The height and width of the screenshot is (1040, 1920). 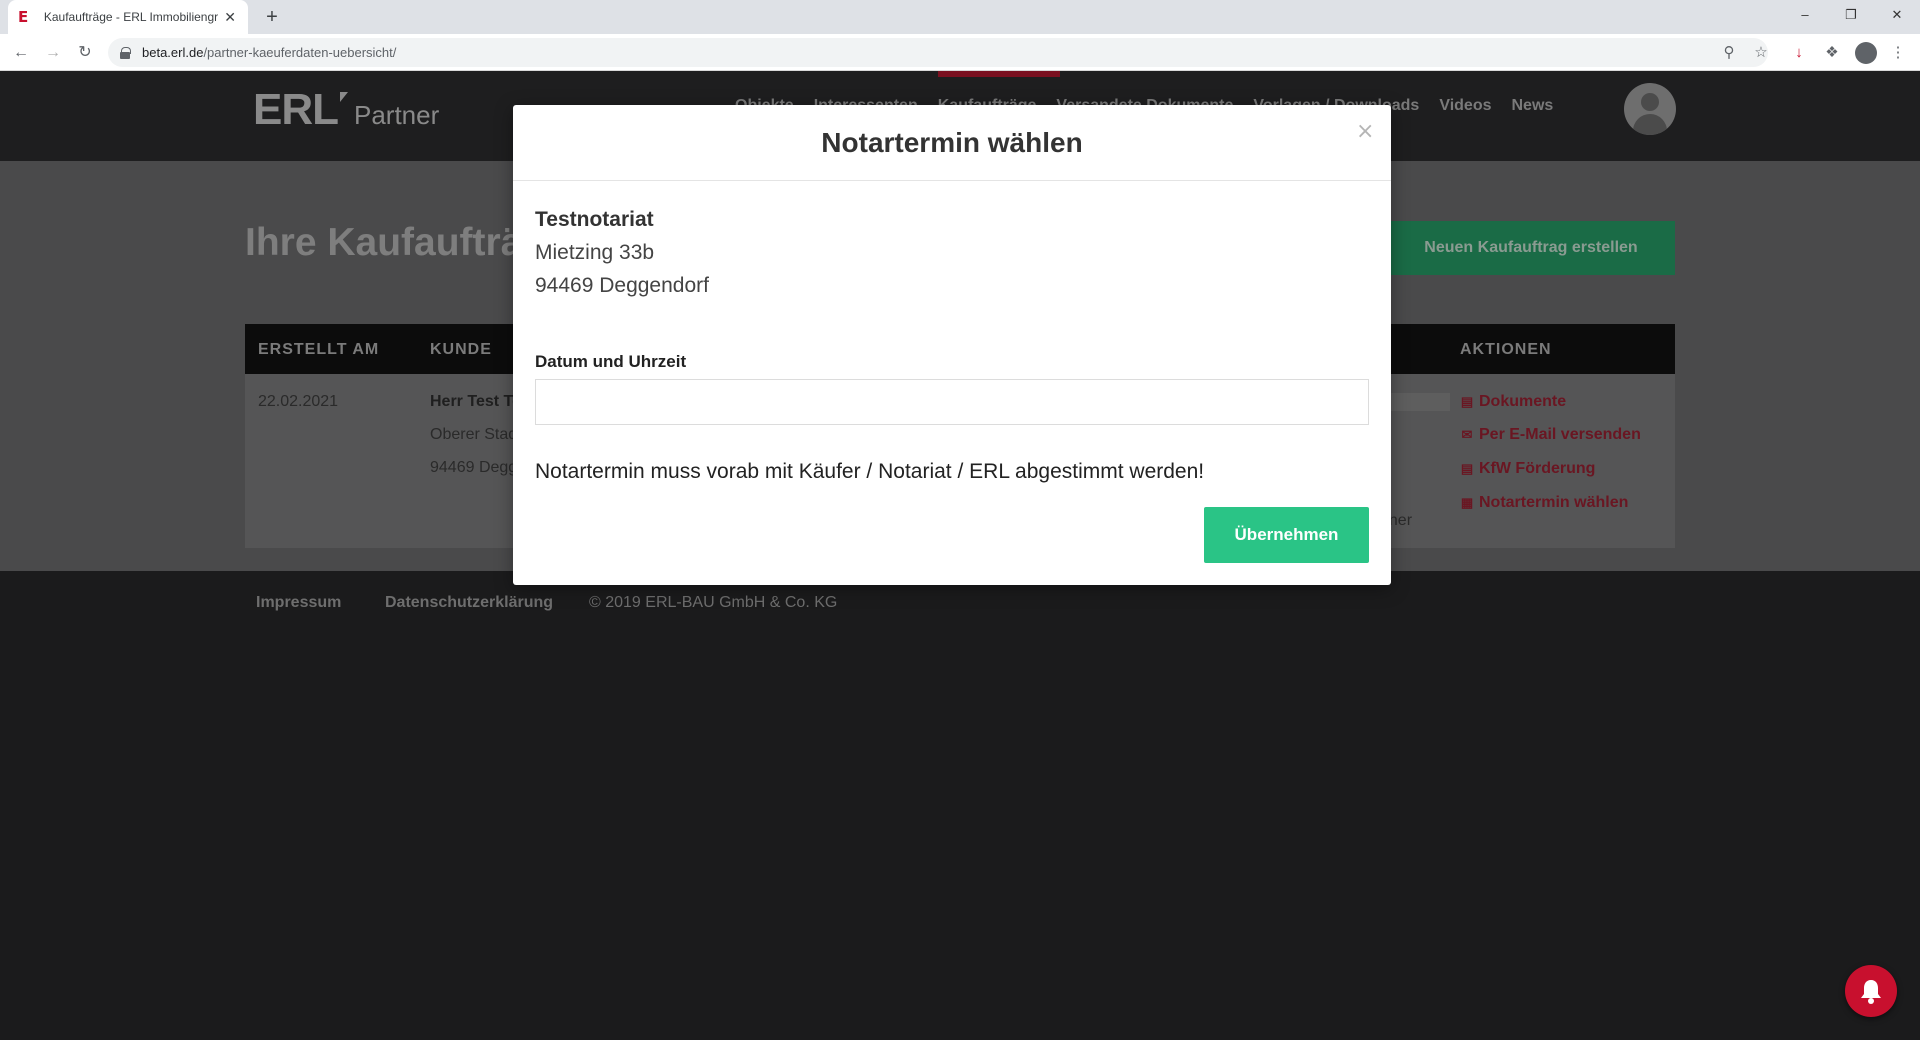 What do you see at coordinates (1531, 248) in the screenshot?
I see `new-order-button: Neuen Kaufauftrag erstellen` at bounding box center [1531, 248].